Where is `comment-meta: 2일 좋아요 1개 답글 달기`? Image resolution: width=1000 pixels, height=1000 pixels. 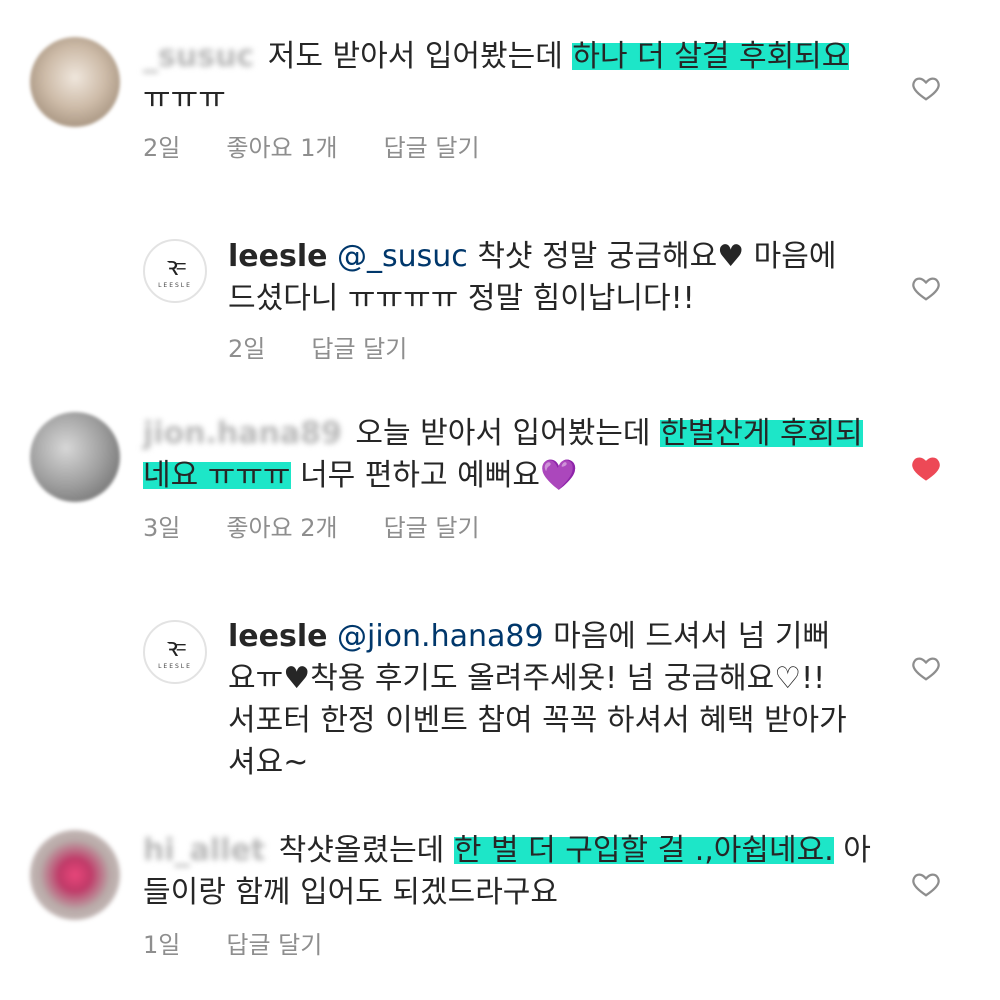 comment-meta: 2일 좋아요 1개 답글 달기 is located at coordinates (334, 148).